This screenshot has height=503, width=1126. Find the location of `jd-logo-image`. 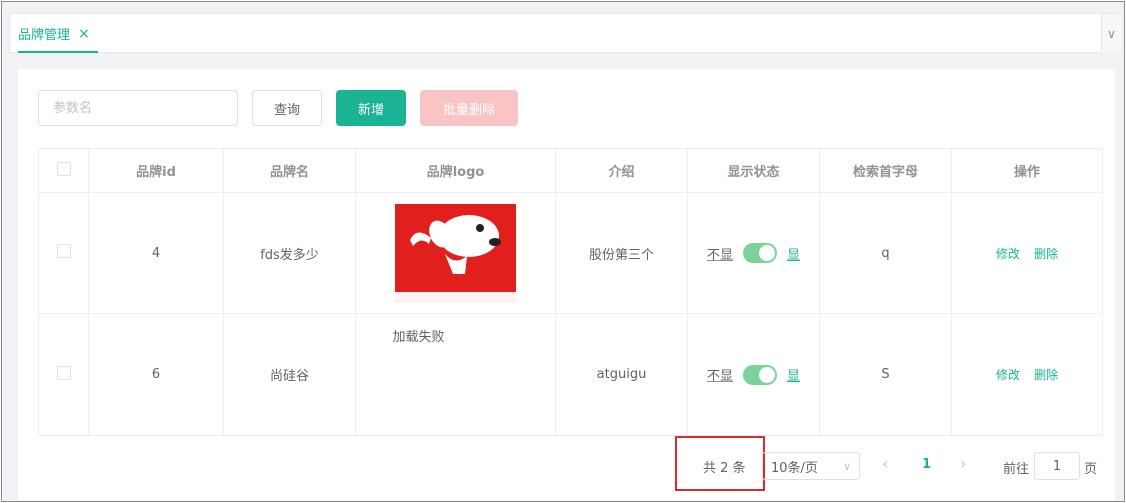

jd-logo-image is located at coordinates (455, 253).